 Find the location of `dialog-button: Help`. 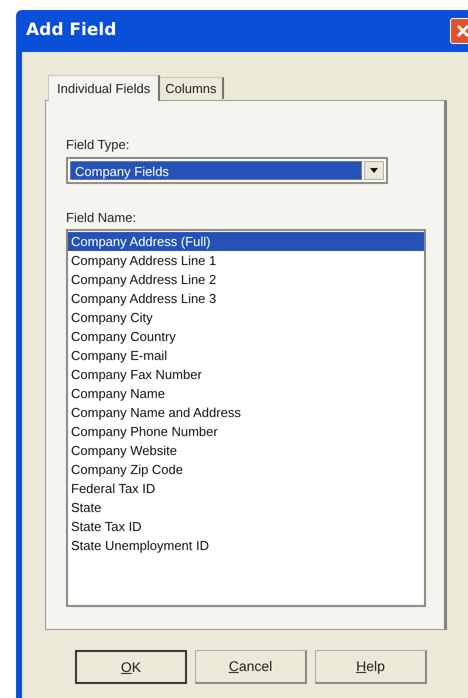

dialog-button: Help is located at coordinates (371, 667).